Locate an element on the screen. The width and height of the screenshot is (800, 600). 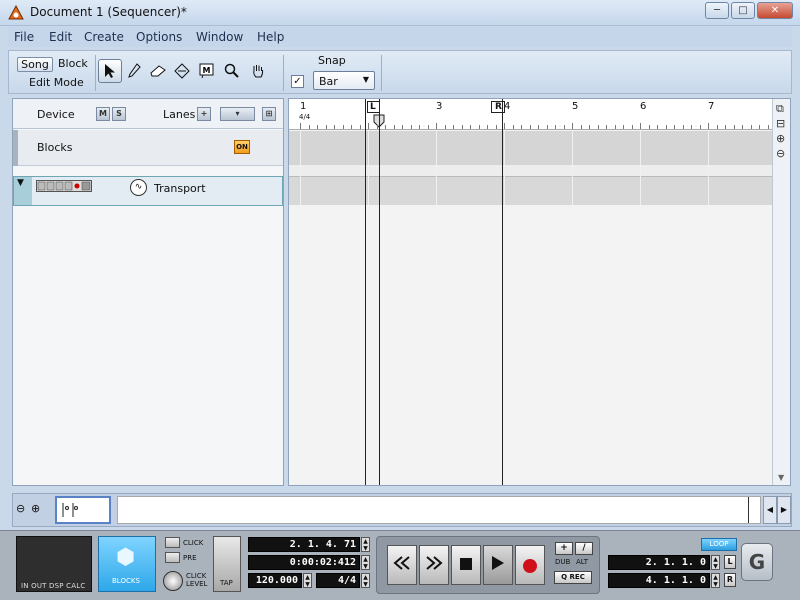
signature-spinner: ▲ ▼ is located at coordinates (365, 580).